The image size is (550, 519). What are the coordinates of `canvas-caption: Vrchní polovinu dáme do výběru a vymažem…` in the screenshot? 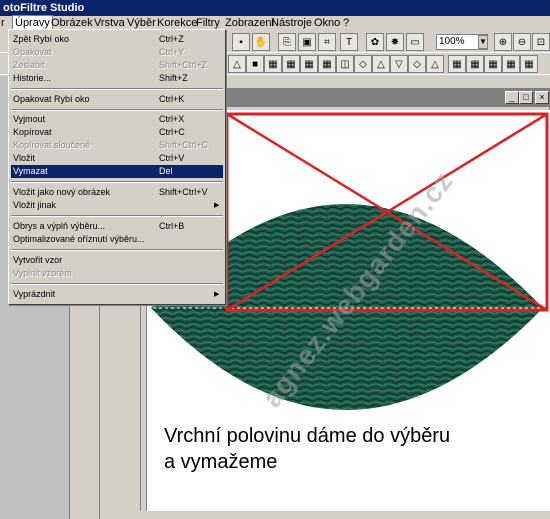 It's located at (307, 449).